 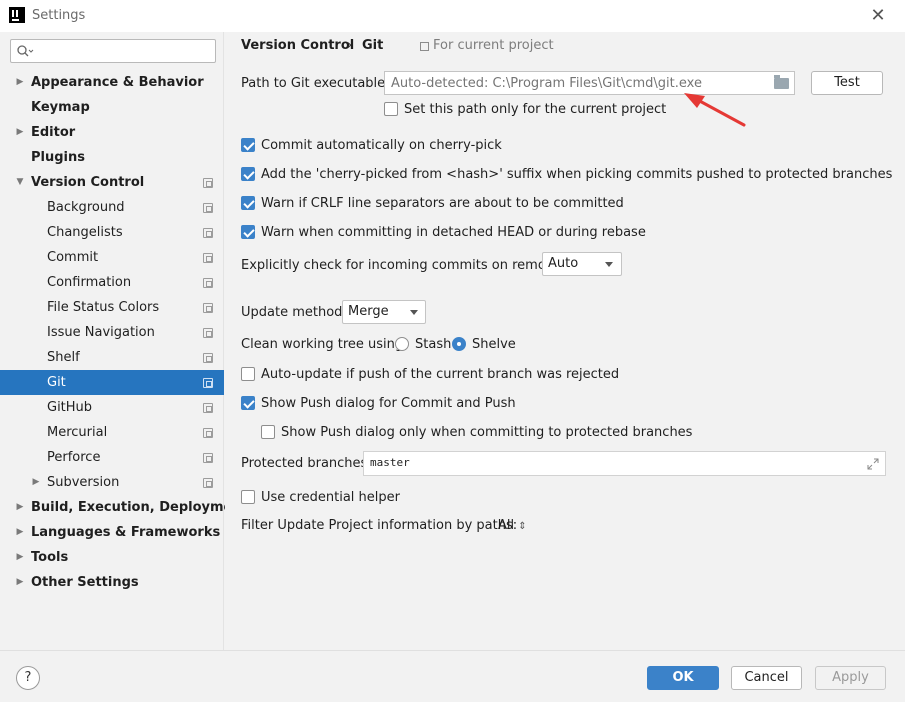 I want to click on sidebar-item-label: Commit, so click(x=73, y=257).